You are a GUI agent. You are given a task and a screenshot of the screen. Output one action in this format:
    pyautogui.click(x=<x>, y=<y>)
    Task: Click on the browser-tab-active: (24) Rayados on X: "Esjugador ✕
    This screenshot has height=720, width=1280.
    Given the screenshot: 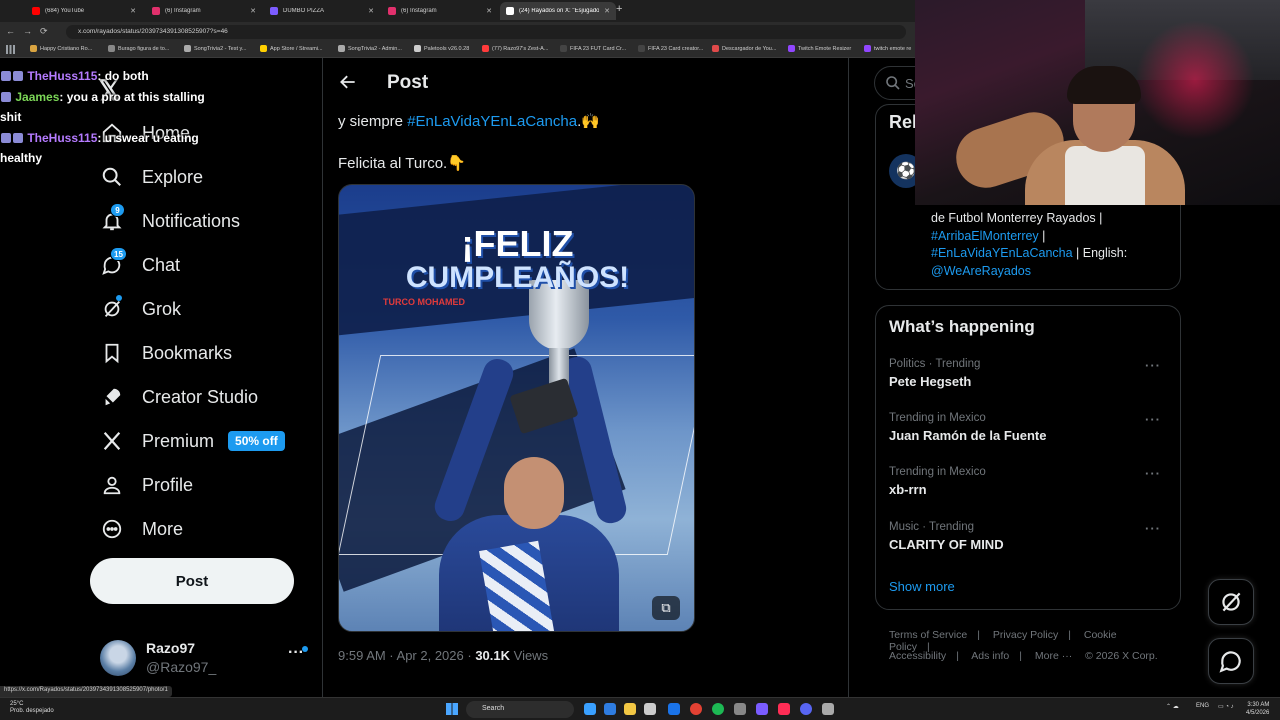 What is the action you would take?
    pyautogui.click(x=558, y=11)
    